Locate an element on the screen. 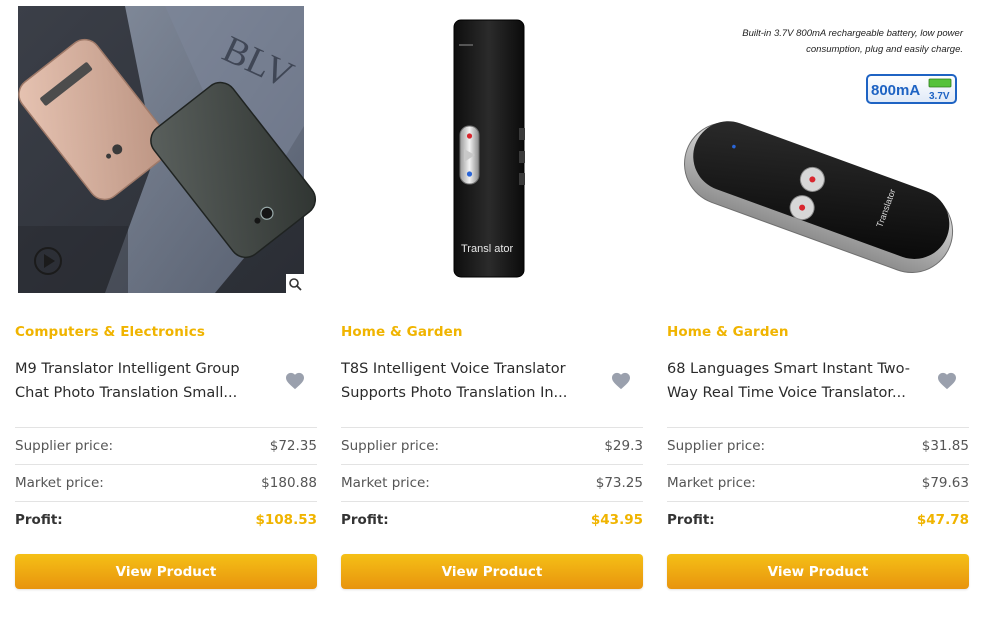 Image resolution: width=998 pixels, height=618 pixels. battery-capacity-text: 800mA is located at coordinates (895, 90).